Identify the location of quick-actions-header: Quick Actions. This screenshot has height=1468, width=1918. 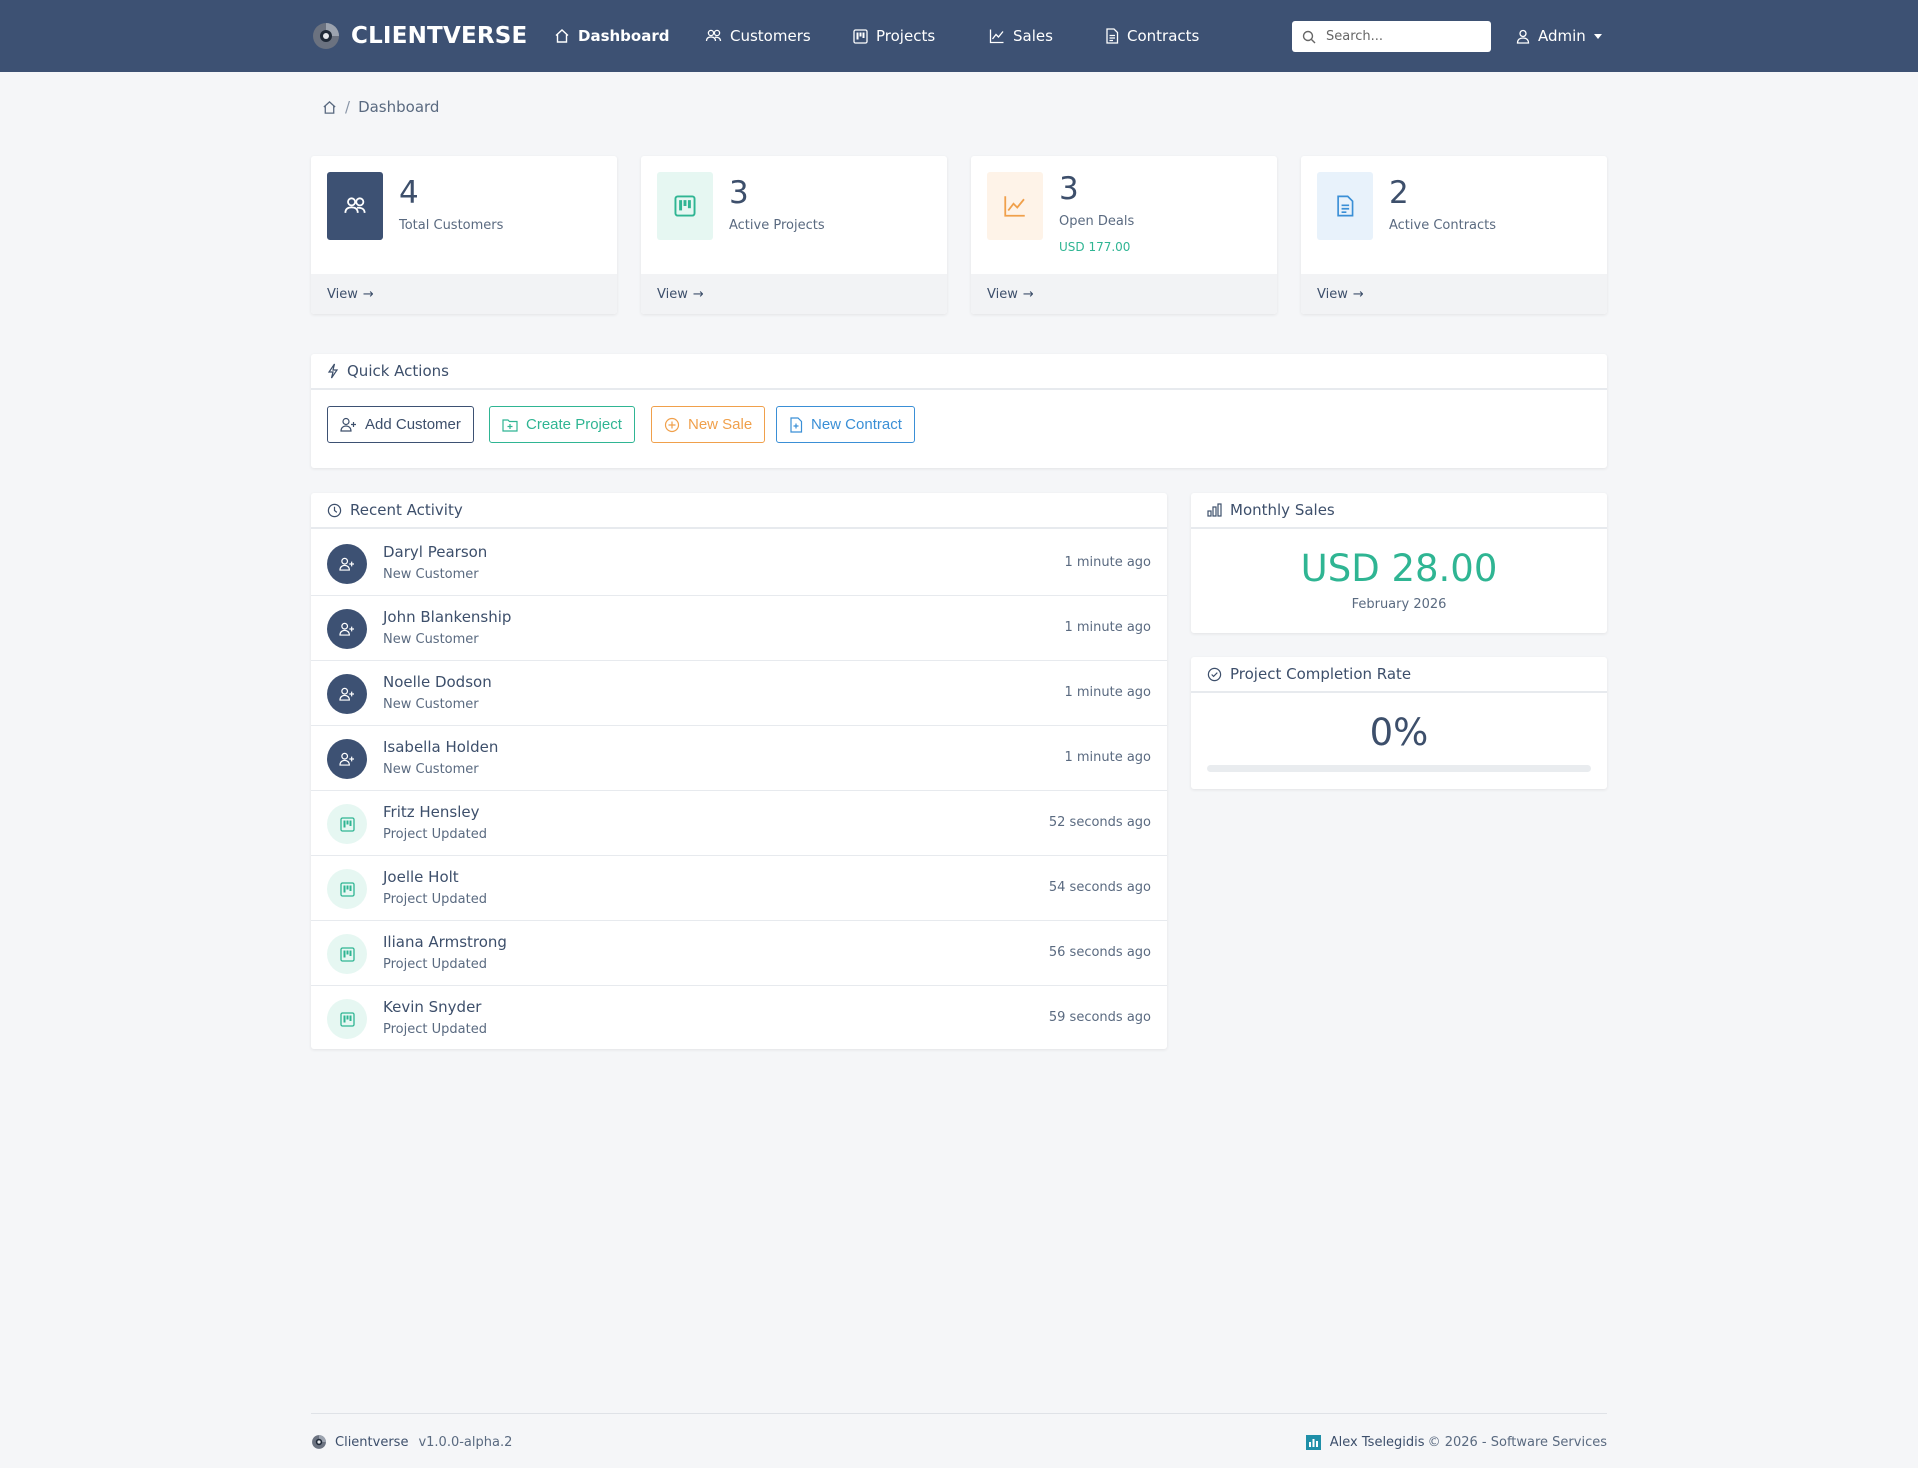
(959, 372).